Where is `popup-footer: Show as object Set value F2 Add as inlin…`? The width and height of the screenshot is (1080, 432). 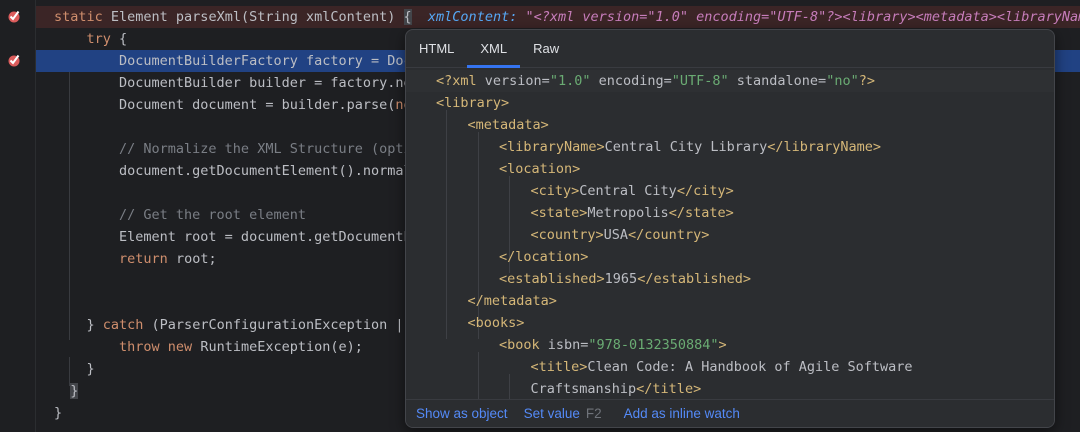
popup-footer: Show as object Set value F2 Add as inlin… is located at coordinates (730, 413).